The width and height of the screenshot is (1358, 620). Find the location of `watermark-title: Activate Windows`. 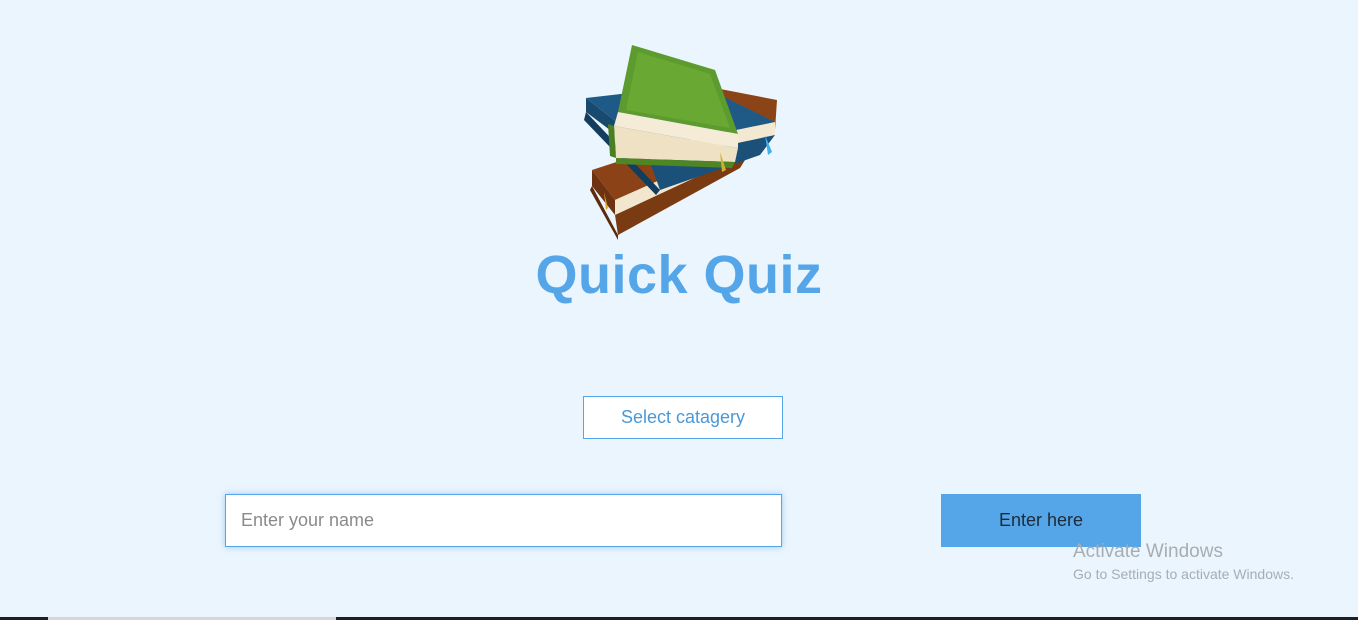

watermark-title: Activate Windows is located at coordinates (1148, 551).